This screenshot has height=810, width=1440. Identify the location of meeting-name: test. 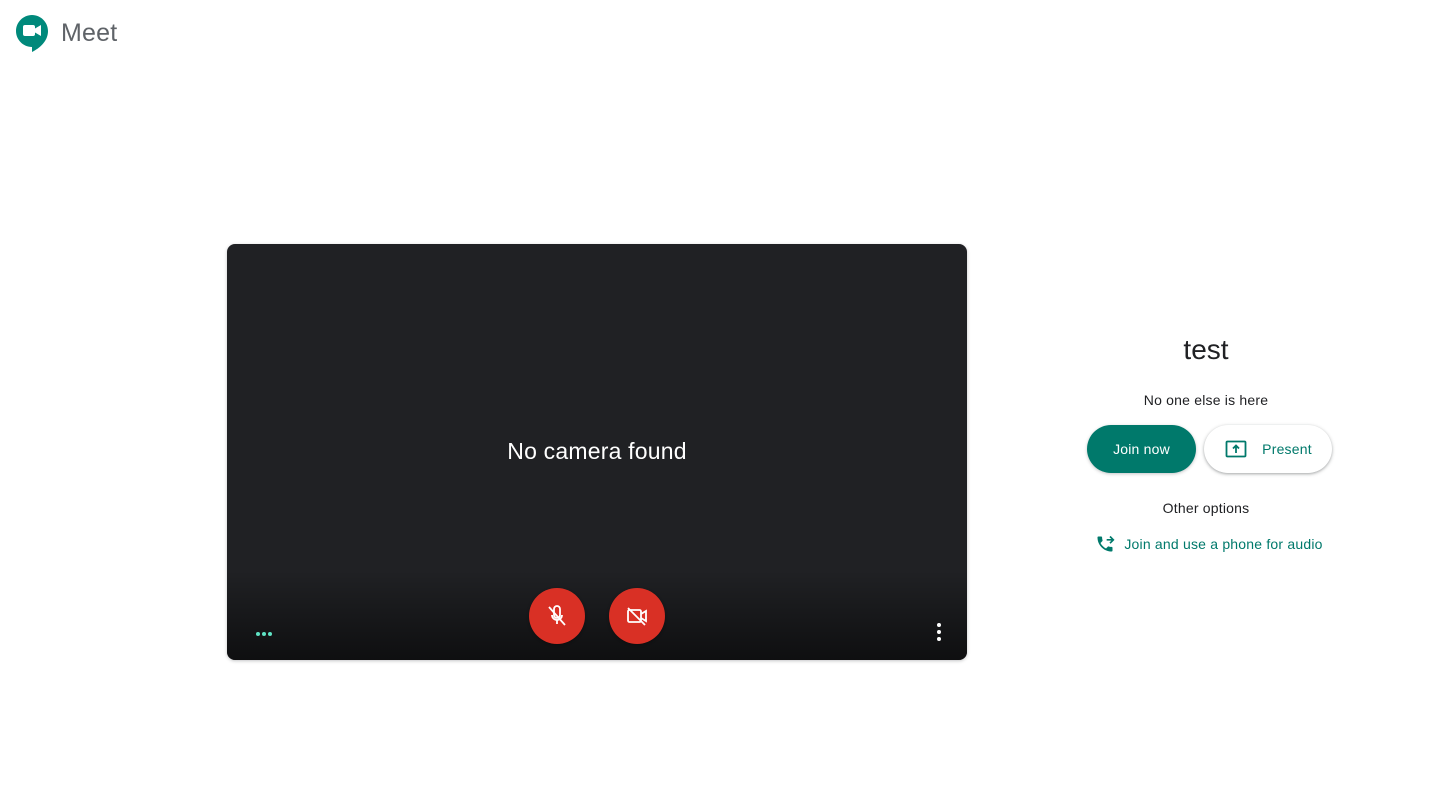
(1206, 349).